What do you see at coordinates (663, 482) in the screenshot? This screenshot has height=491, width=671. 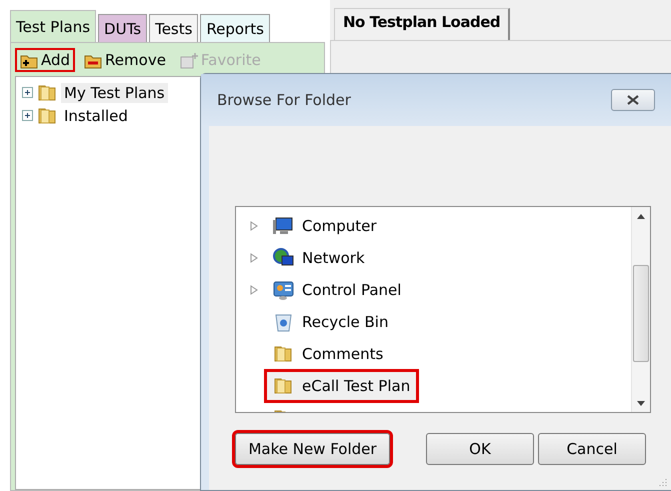 I see `resize-grip-icon` at bounding box center [663, 482].